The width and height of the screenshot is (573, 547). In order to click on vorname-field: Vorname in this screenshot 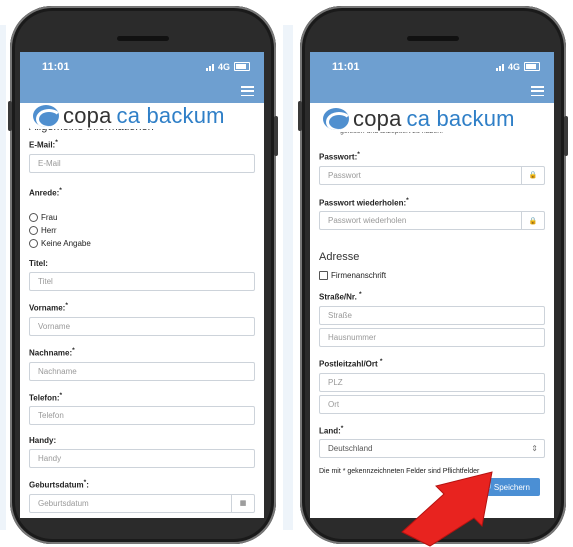, I will do `click(142, 326)`.